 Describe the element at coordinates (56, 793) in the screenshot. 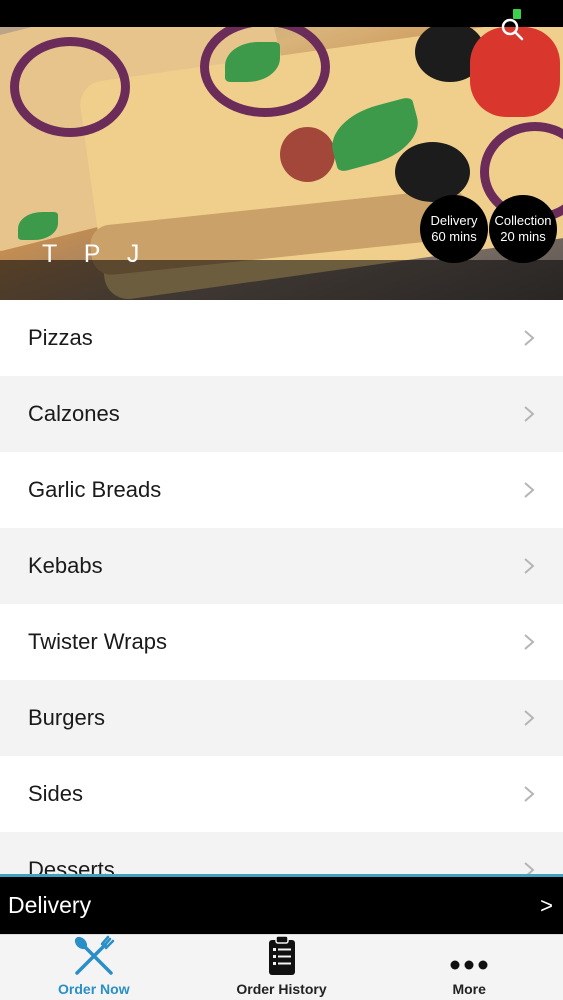

I see `category-label: Sides` at that location.